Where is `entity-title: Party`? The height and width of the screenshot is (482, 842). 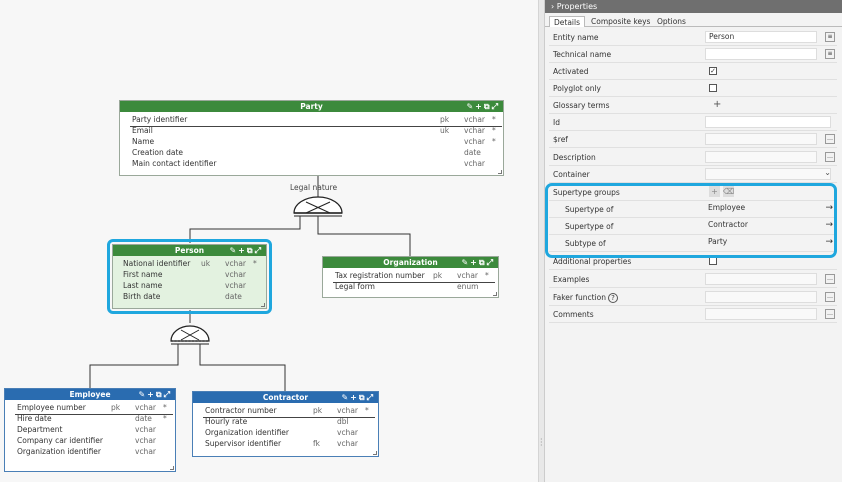 entity-title: Party is located at coordinates (311, 106).